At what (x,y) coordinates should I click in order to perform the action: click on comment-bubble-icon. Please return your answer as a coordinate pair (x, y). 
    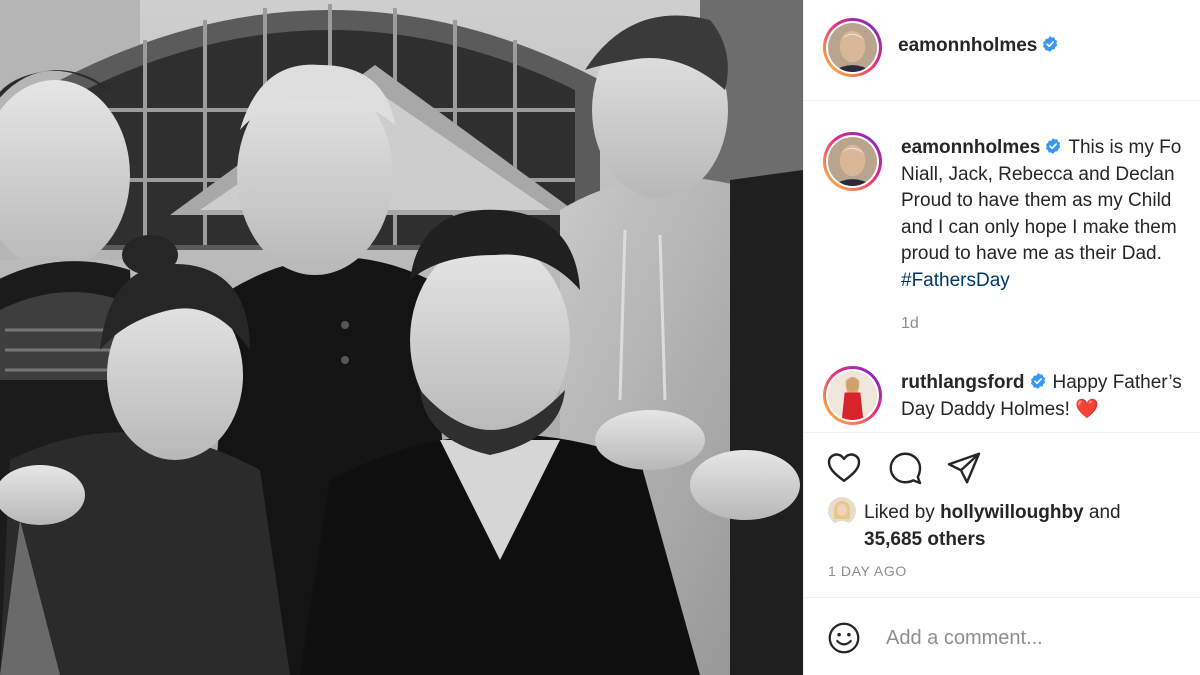
    Looking at the image, I should click on (905, 468).